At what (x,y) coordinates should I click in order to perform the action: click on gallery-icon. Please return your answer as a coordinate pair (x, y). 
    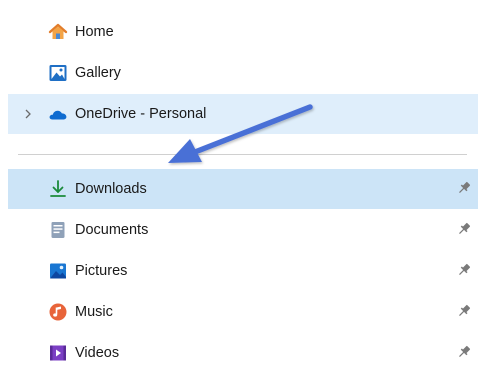
    Looking at the image, I should click on (58, 73).